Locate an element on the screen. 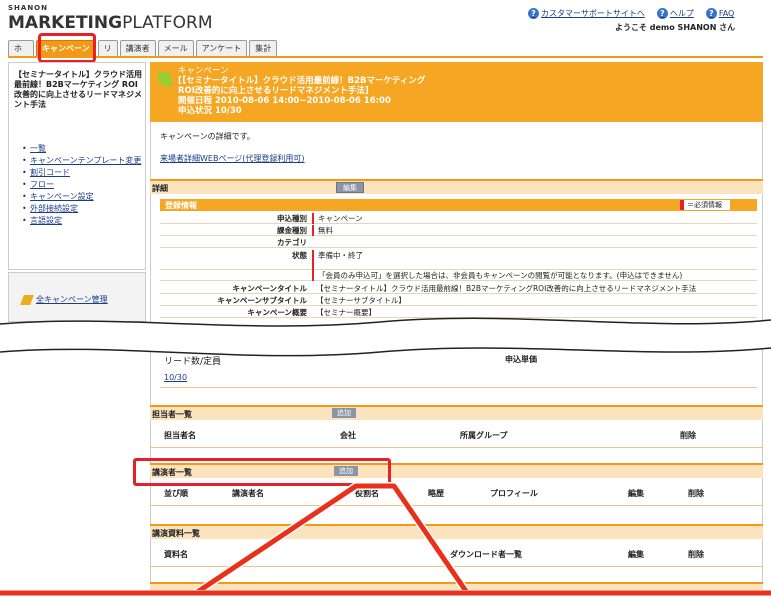  staff-body is located at coordinates (456, 434).